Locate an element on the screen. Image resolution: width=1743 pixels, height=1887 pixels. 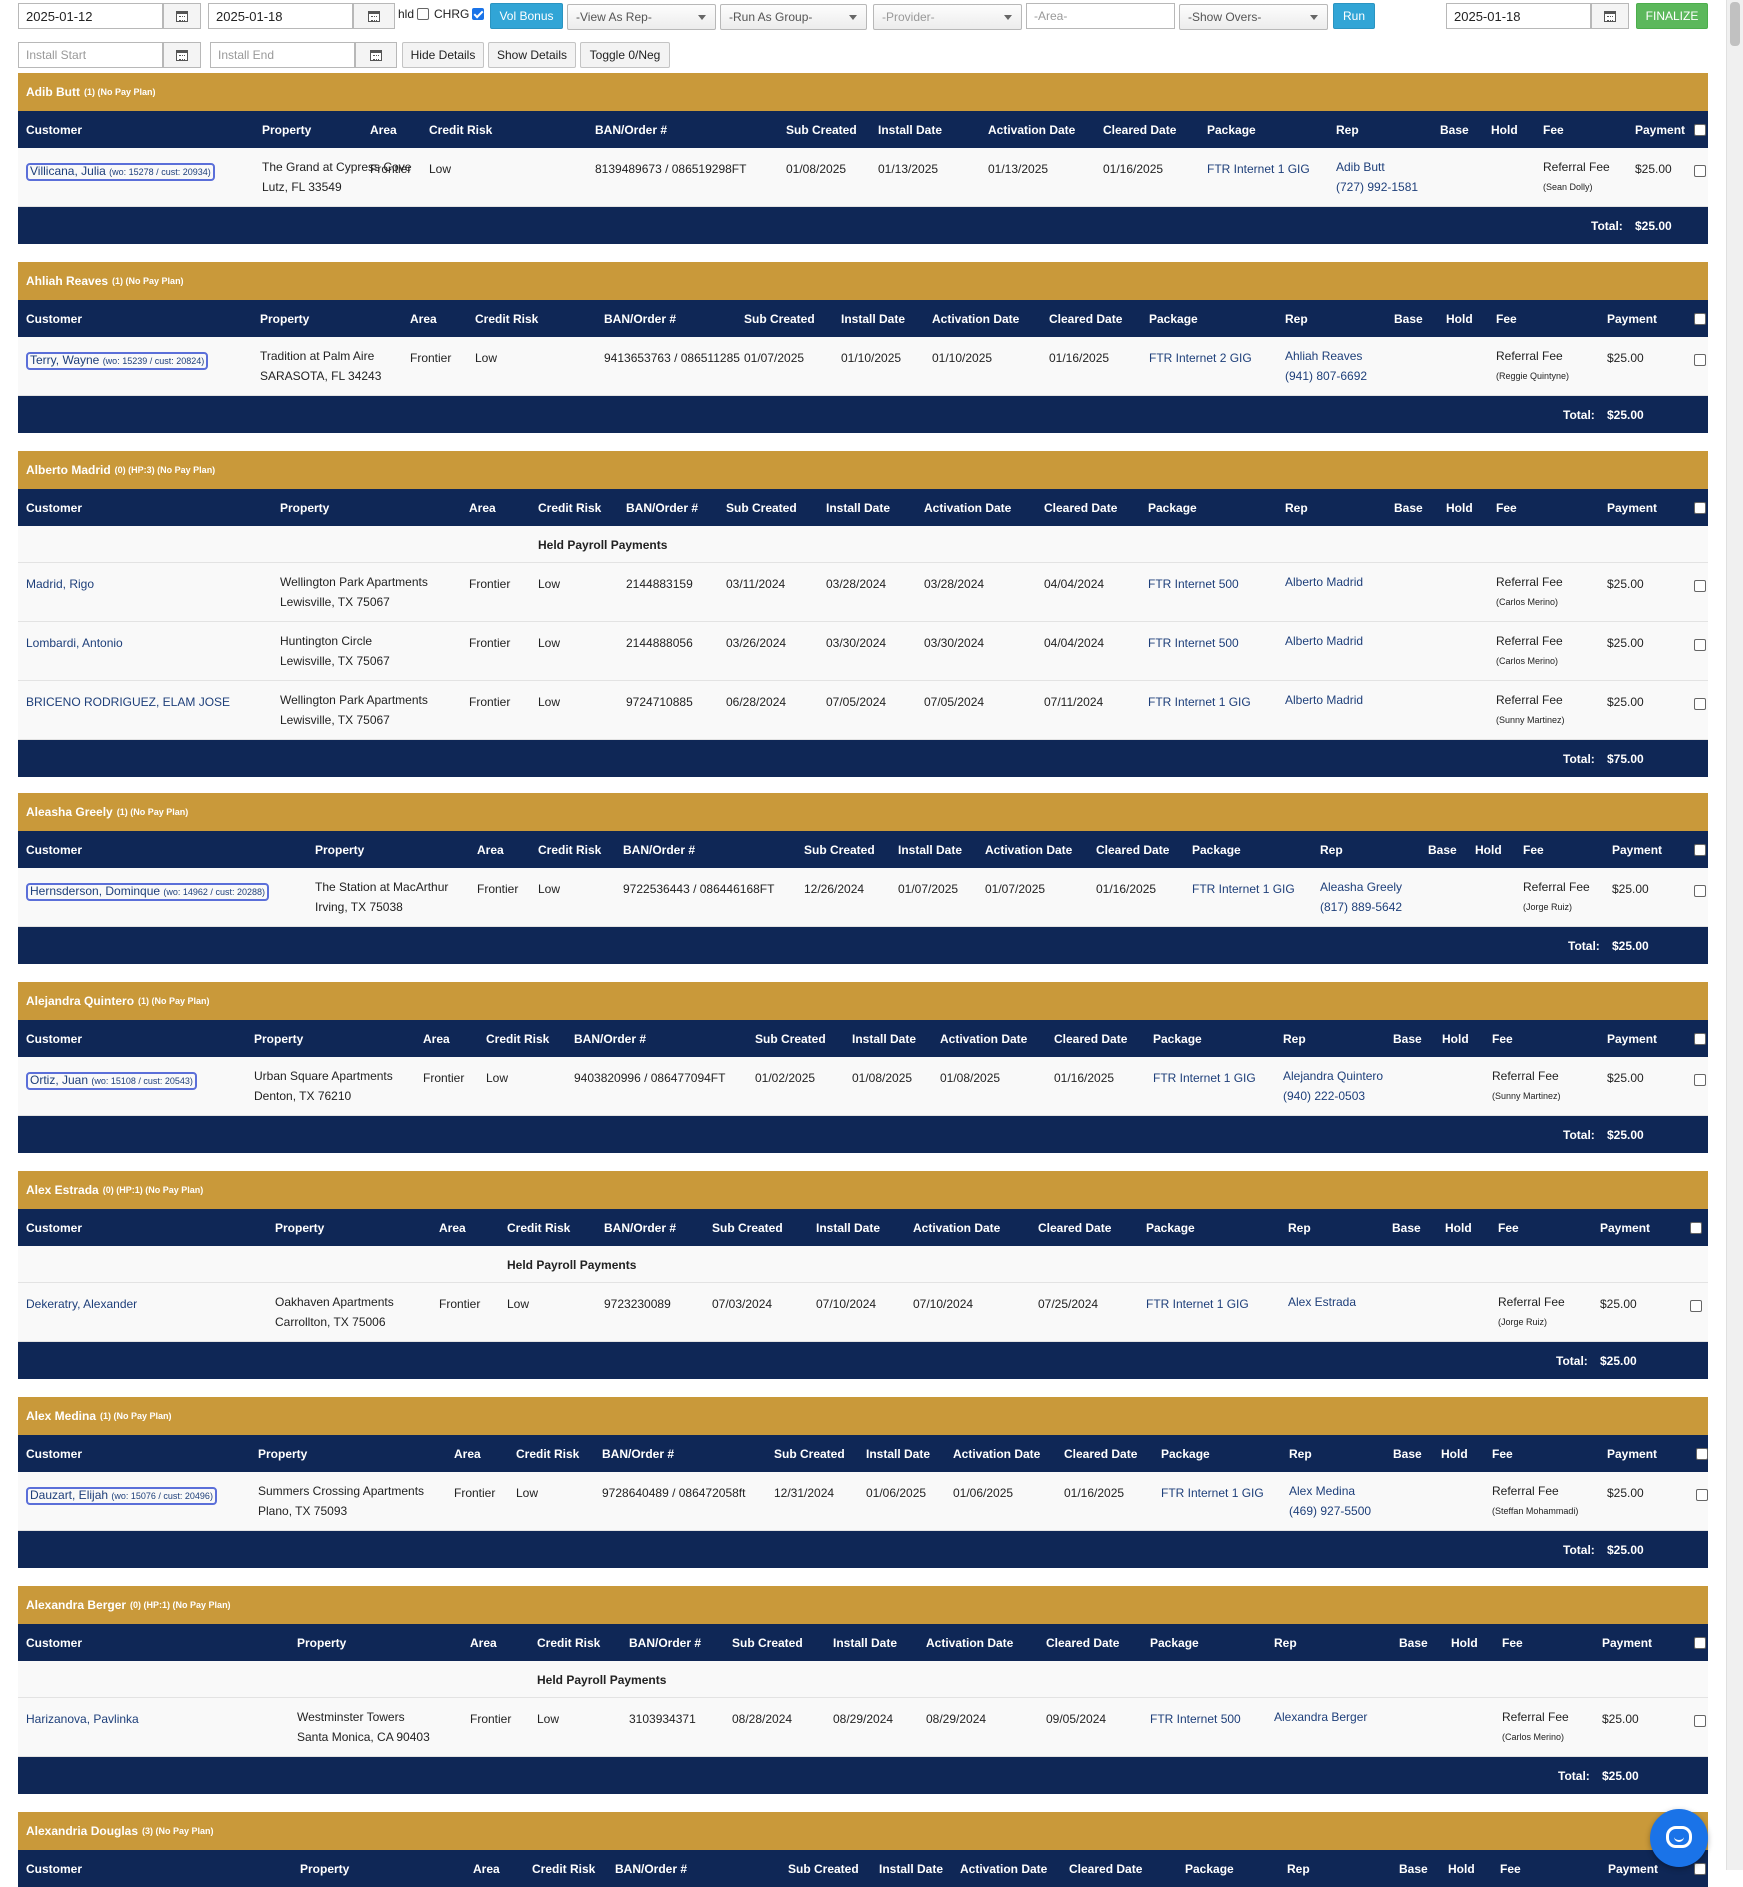
finalize-button: FINALIZE is located at coordinates (1672, 16).